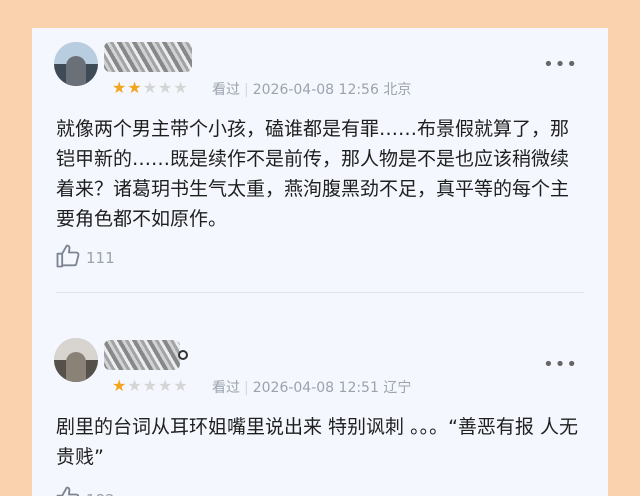 Image resolution: width=640 pixels, height=496 pixels. What do you see at coordinates (84, 490) in the screenshot?
I see `like-button: 182` at bounding box center [84, 490].